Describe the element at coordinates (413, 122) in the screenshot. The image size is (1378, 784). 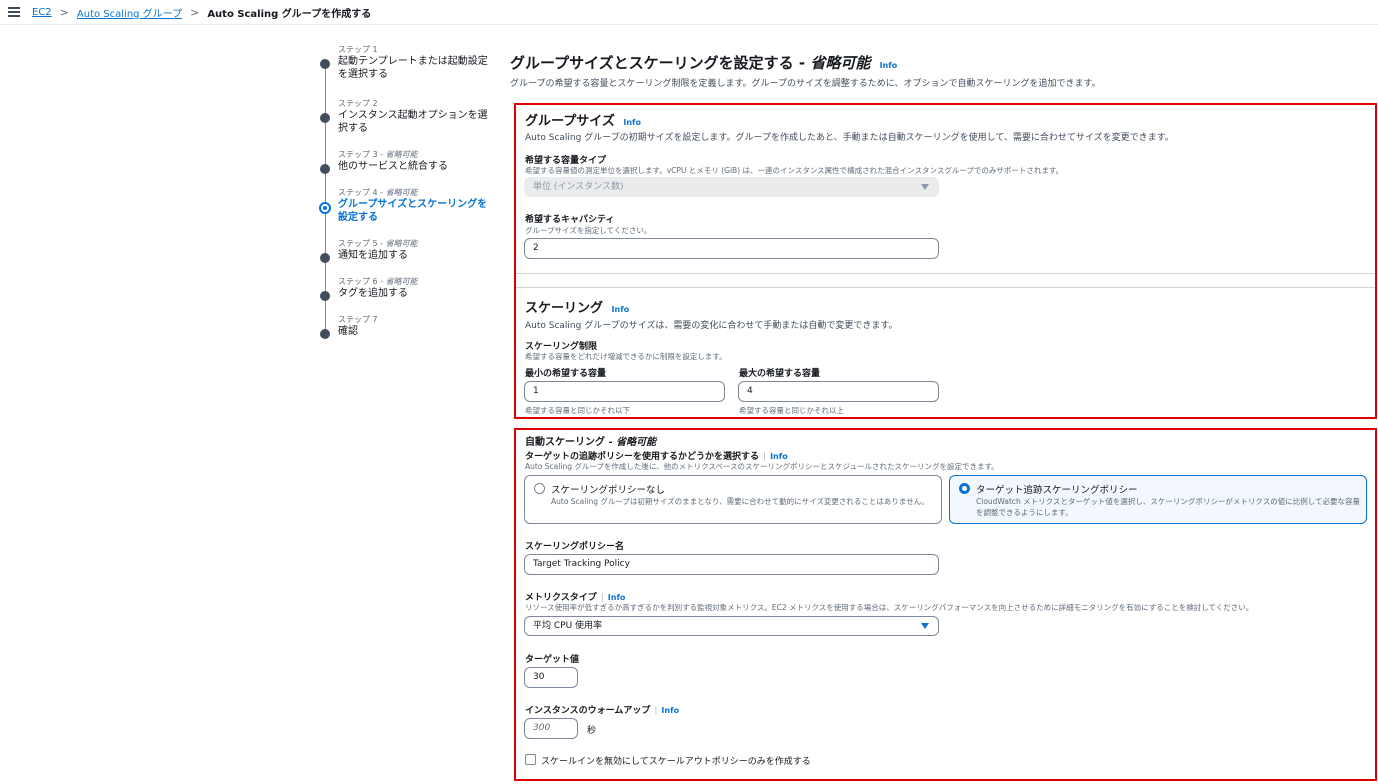
I see `step-title: インスタンス起動オプションを選択する` at that location.